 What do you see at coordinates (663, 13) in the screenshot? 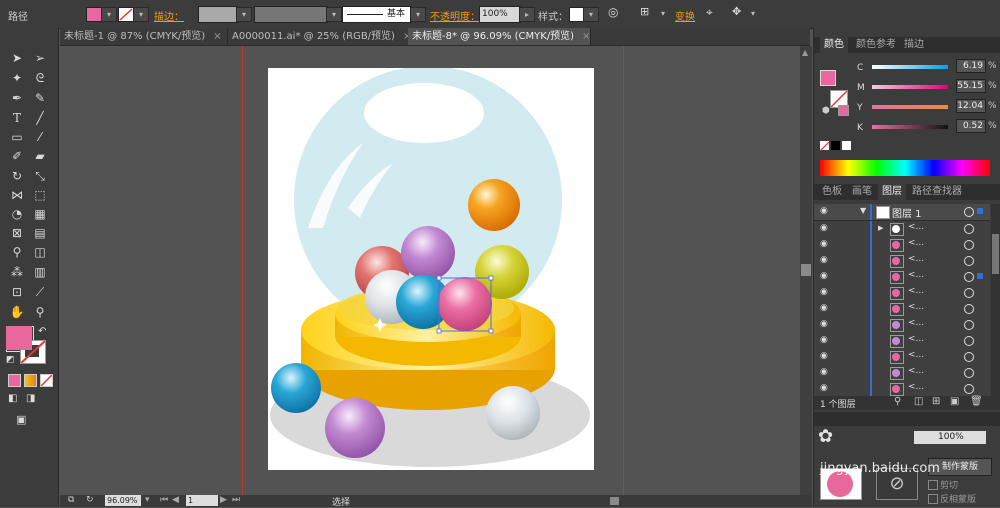
I see `align-dropdown: ▾` at bounding box center [663, 13].